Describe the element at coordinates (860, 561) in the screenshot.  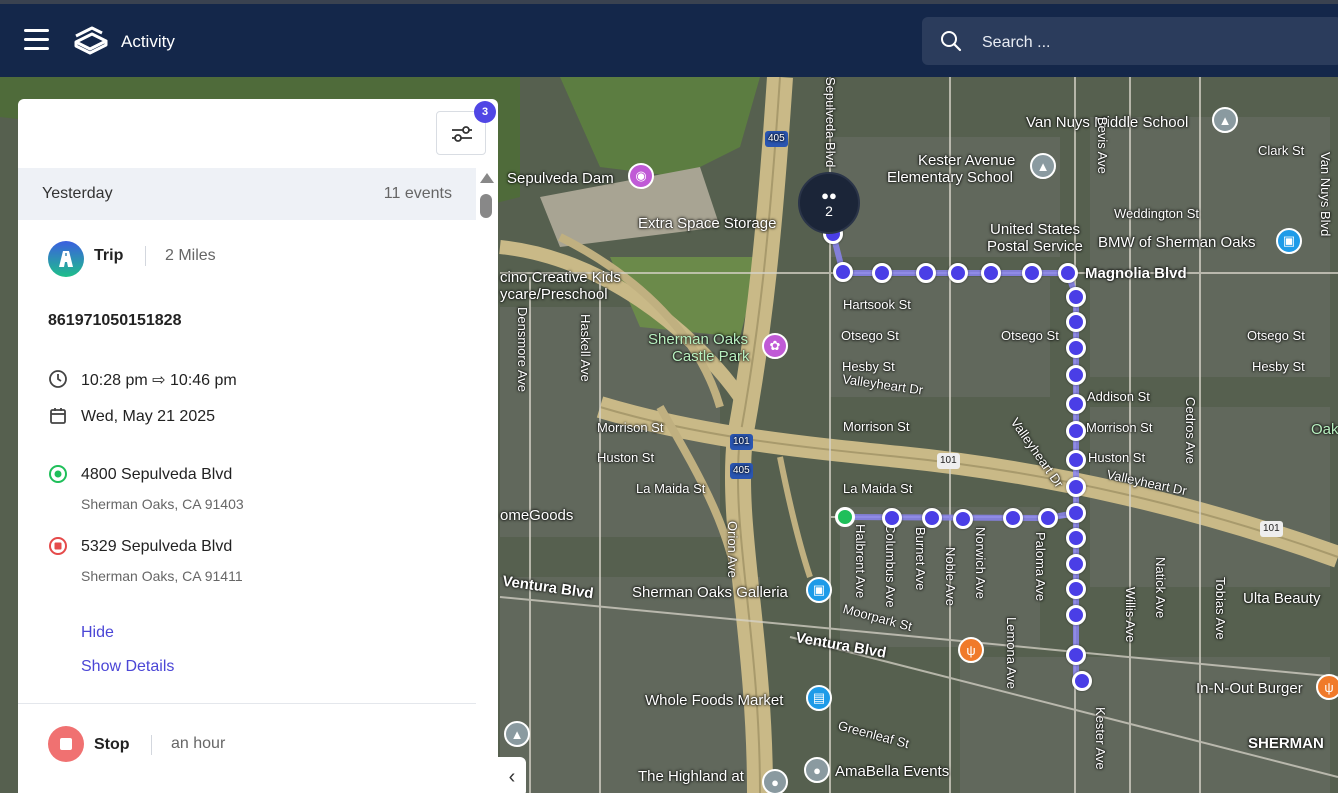
I see `map-label: Halbrent Ave` at that location.